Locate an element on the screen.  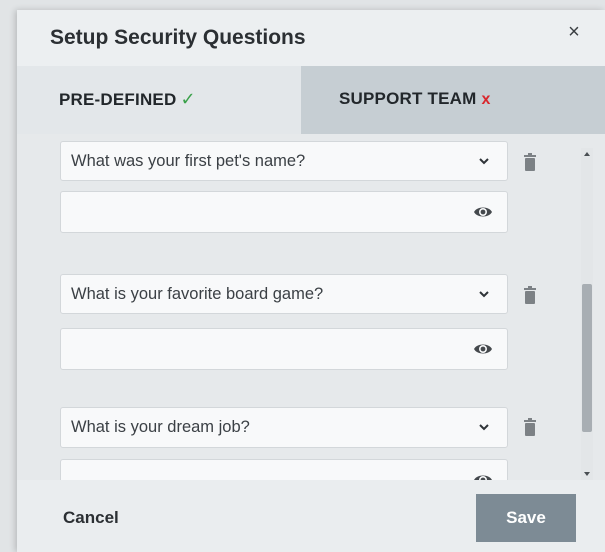
question-select: What is your dream job? is located at coordinates (284, 427).